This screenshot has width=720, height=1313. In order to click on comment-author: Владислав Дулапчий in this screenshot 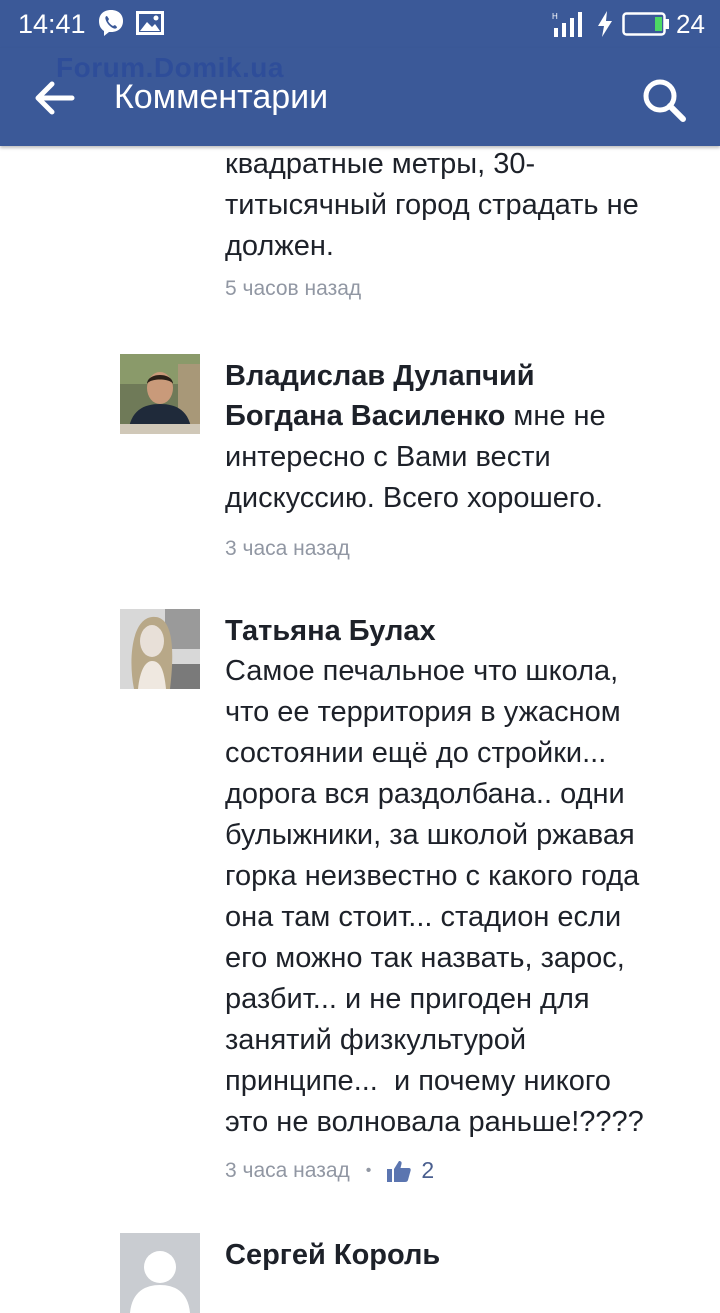, I will do `click(465, 376)`.